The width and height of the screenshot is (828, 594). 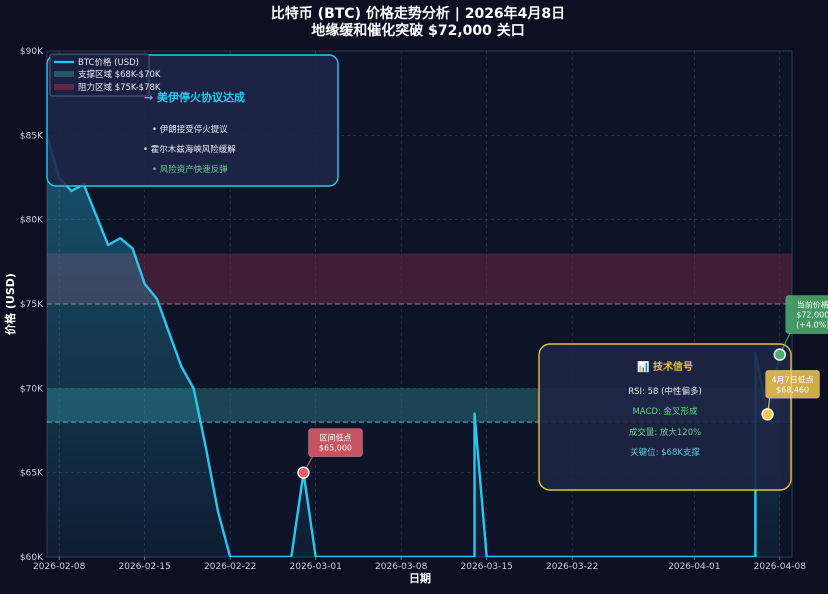 What do you see at coordinates (189, 149) in the screenshot?
I see `news-item: • 霍尔木兹海峡风险缓解` at bounding box center [189, 149].